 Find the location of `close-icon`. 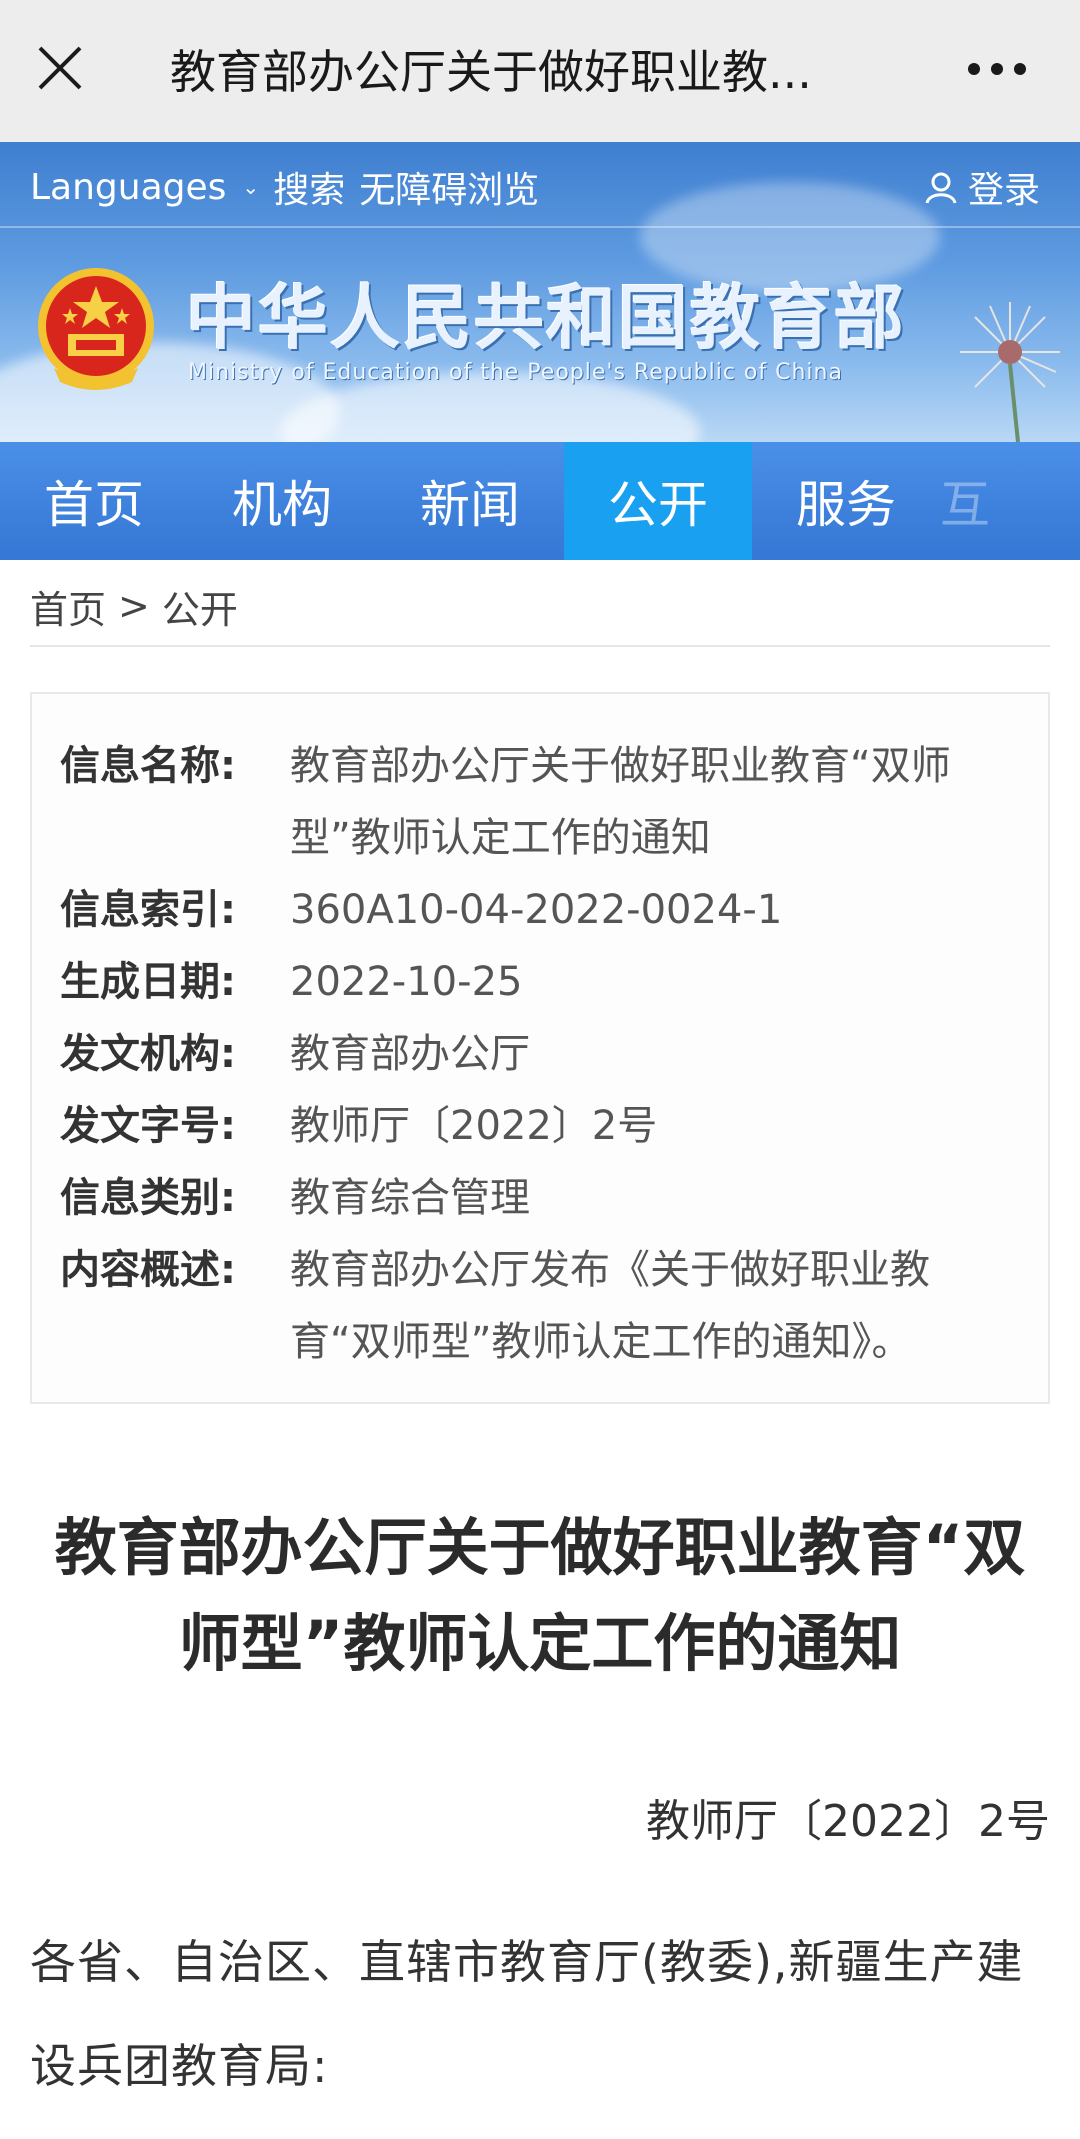

close-icon is located at coordinates (60, 68).